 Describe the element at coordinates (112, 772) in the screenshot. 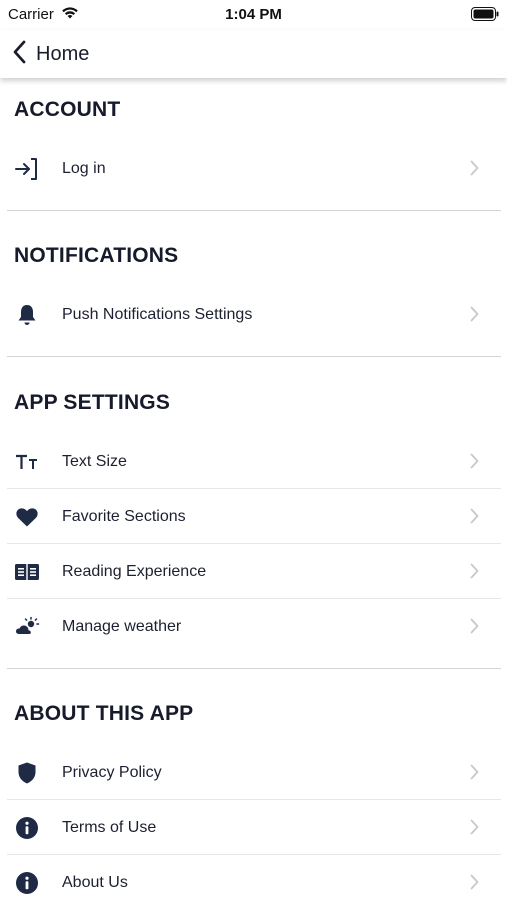

I see `row-label: Privacy Policy` at that location.